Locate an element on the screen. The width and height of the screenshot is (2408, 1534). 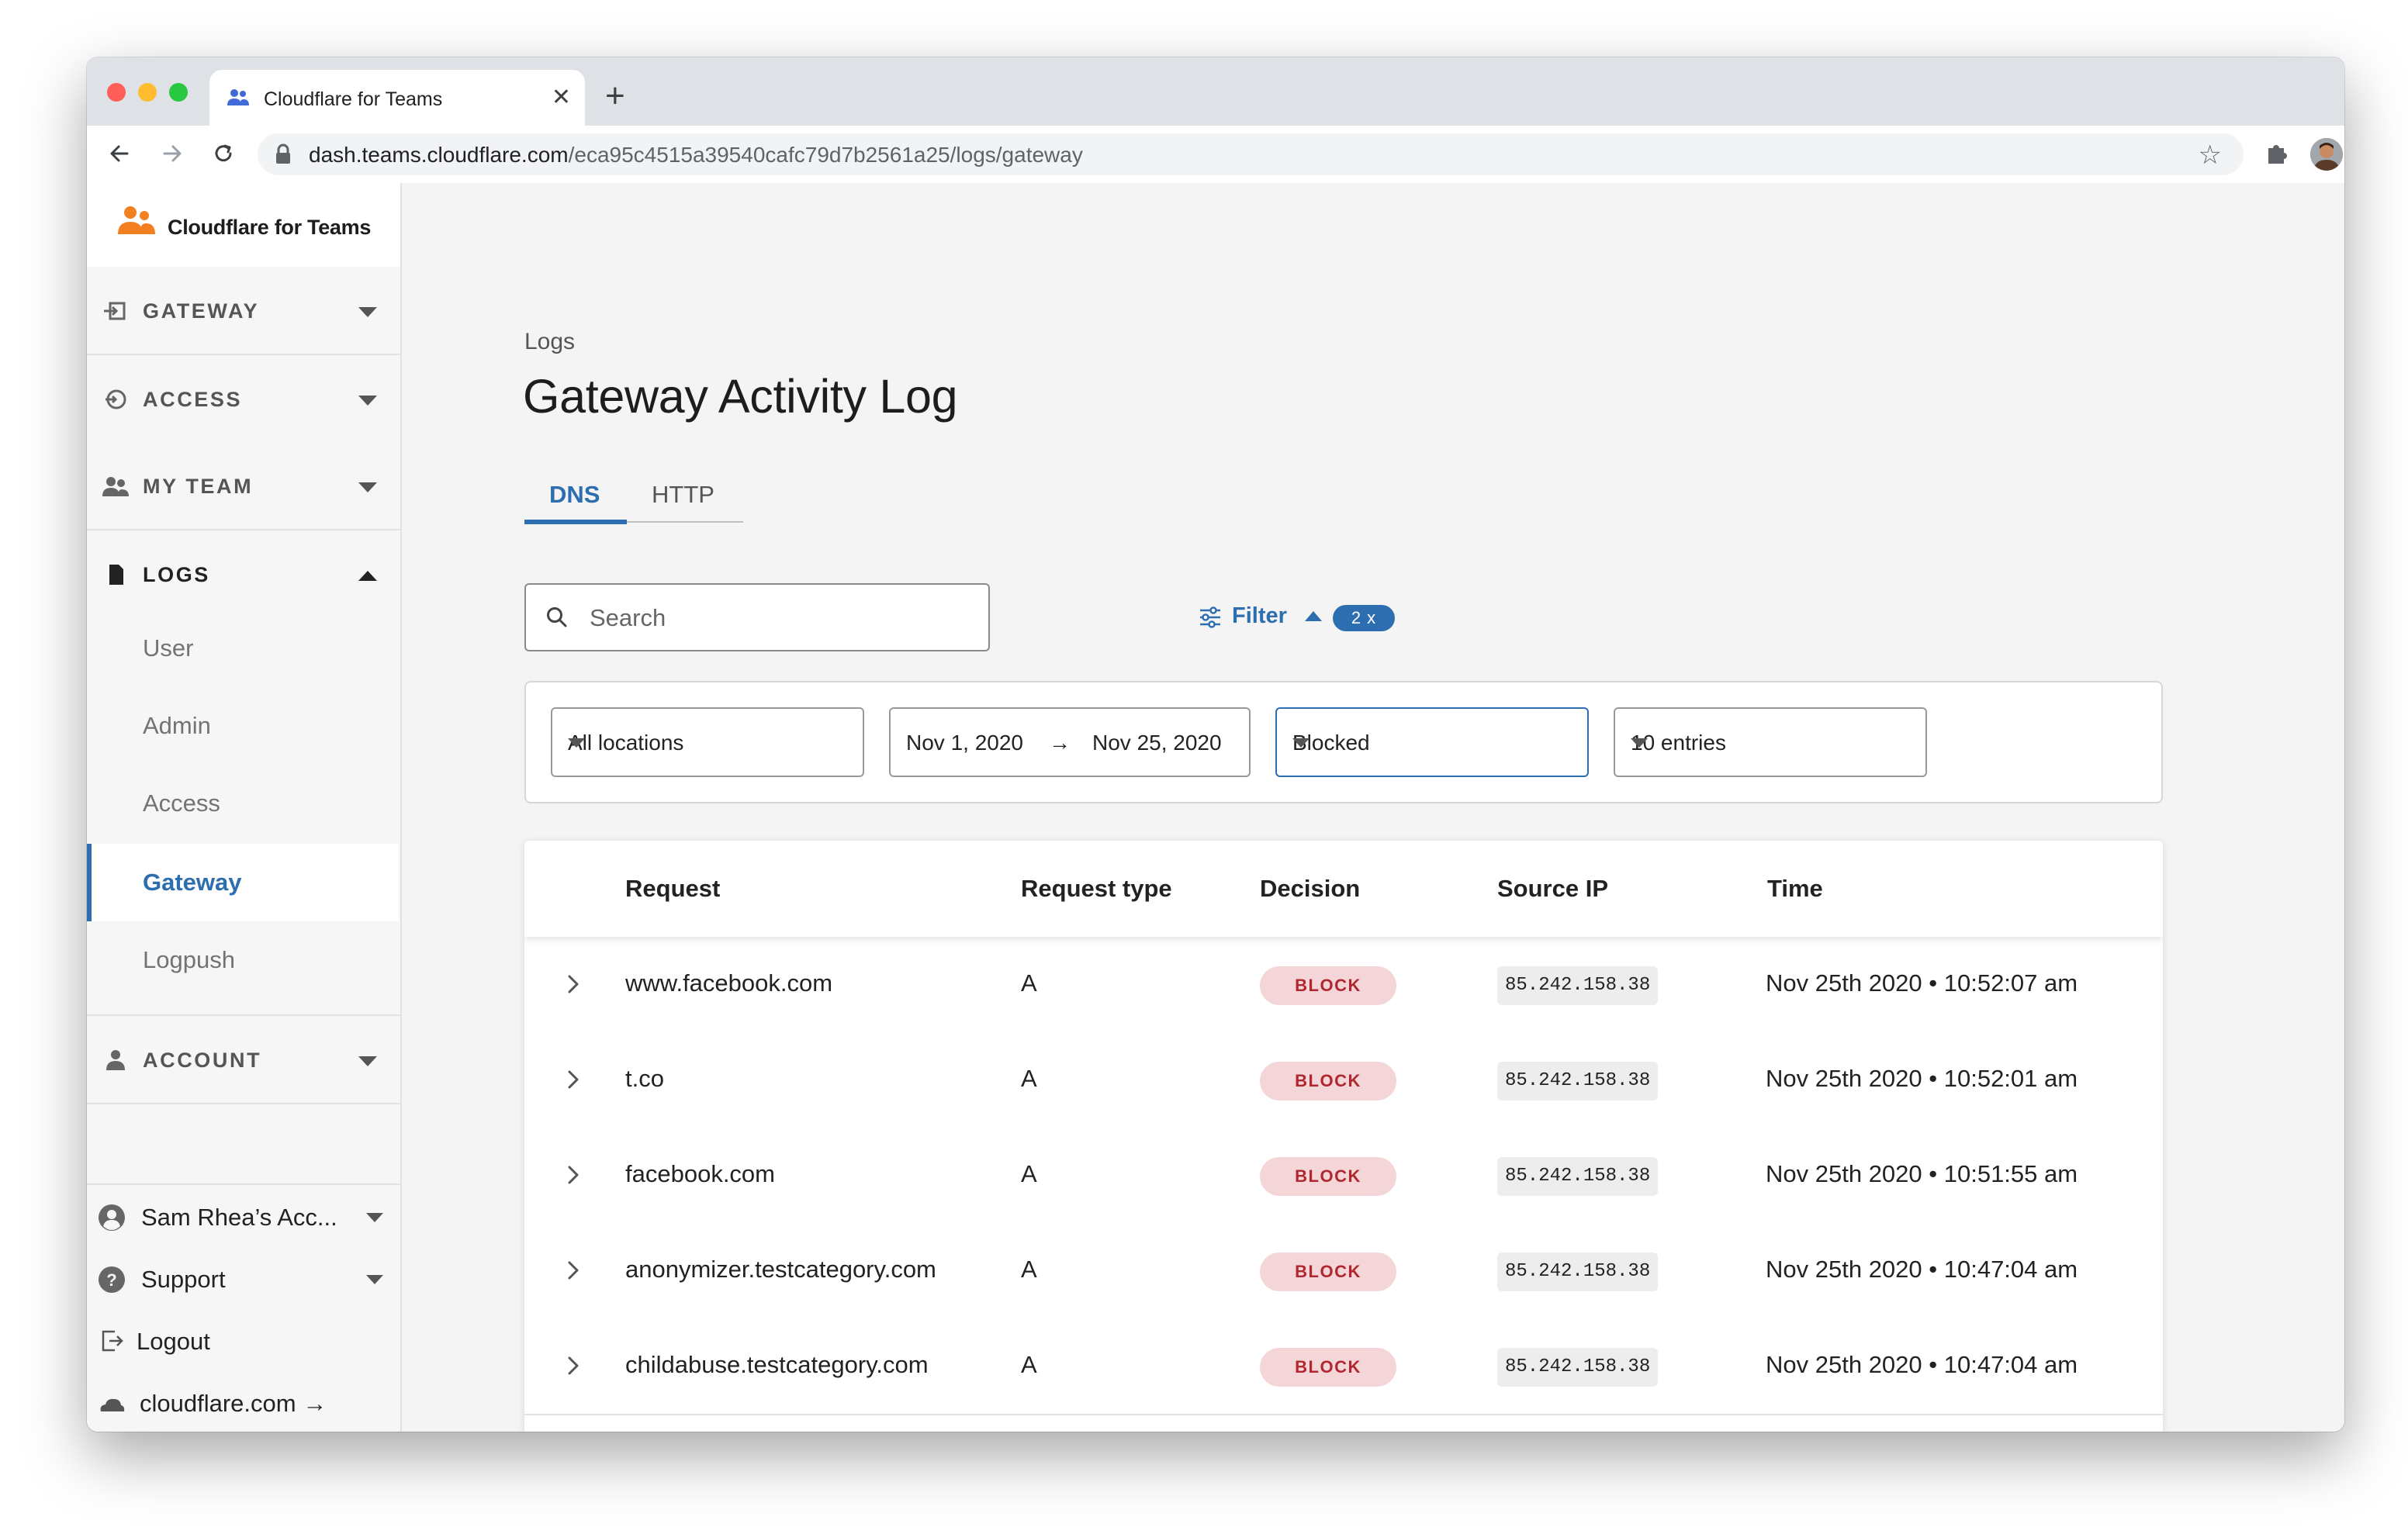
extensions-puzzle-icon is located at coordinates (2277, 153).